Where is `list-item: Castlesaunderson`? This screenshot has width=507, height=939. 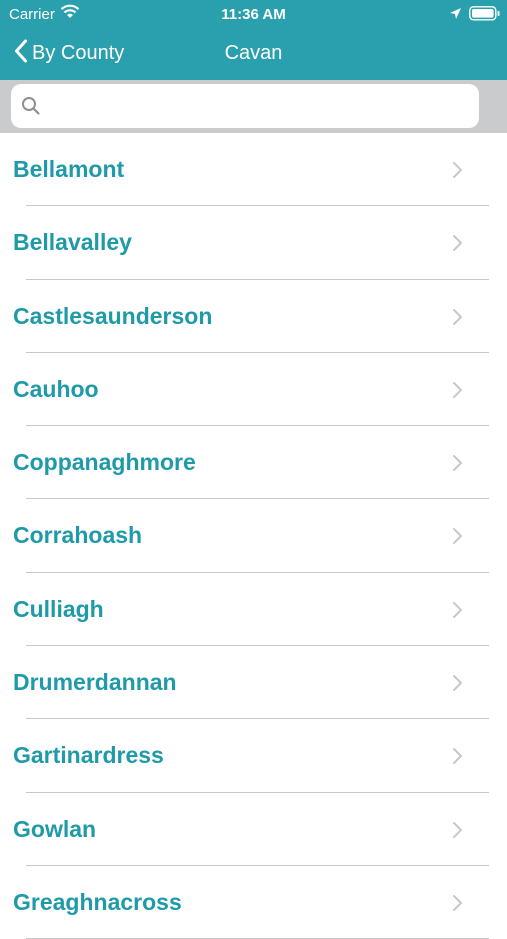
list-item: Castlesaunderson is located at coordinates (253, 316).